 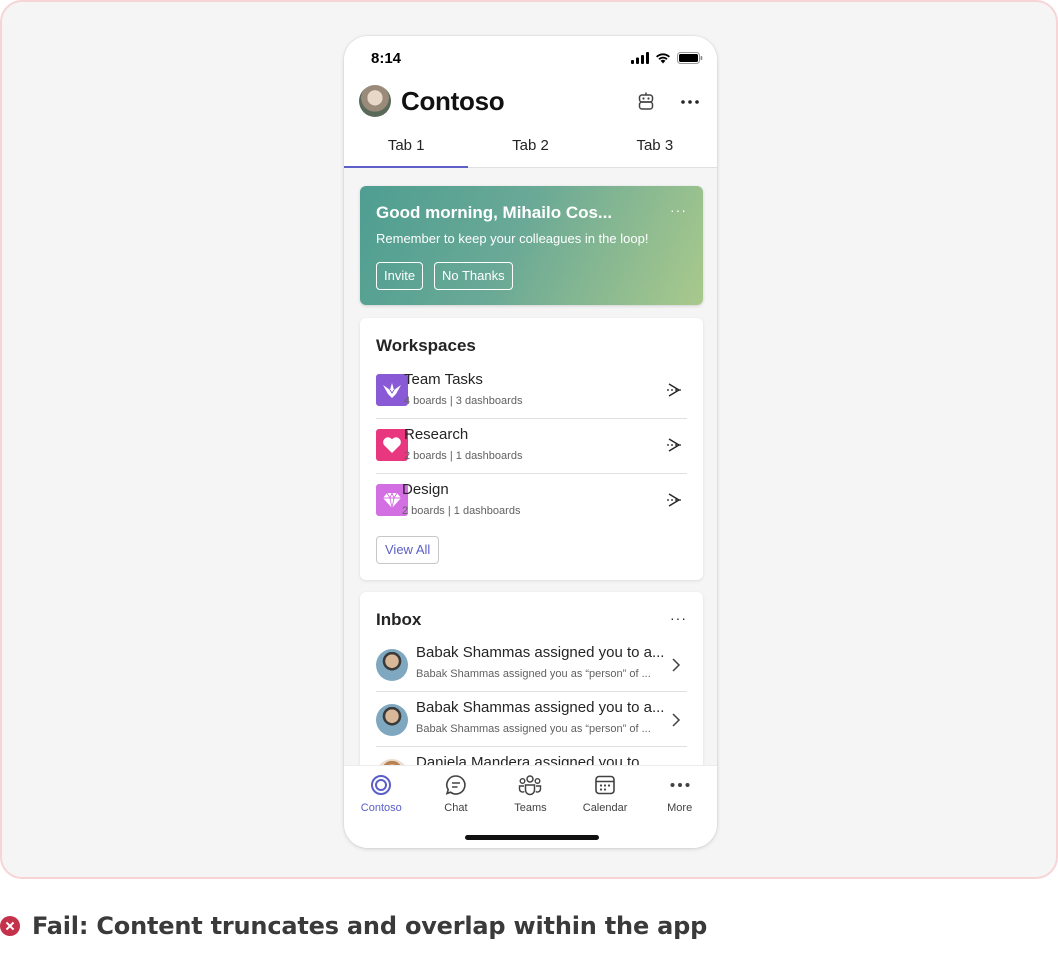 I want to click on overflow-menu-button, so click(x=690, y=102).